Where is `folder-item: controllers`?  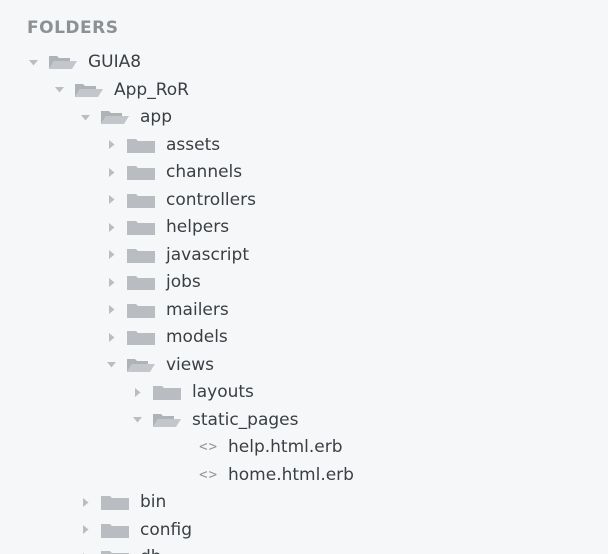 folder-item: controllers is located at coordinates (181, 200).